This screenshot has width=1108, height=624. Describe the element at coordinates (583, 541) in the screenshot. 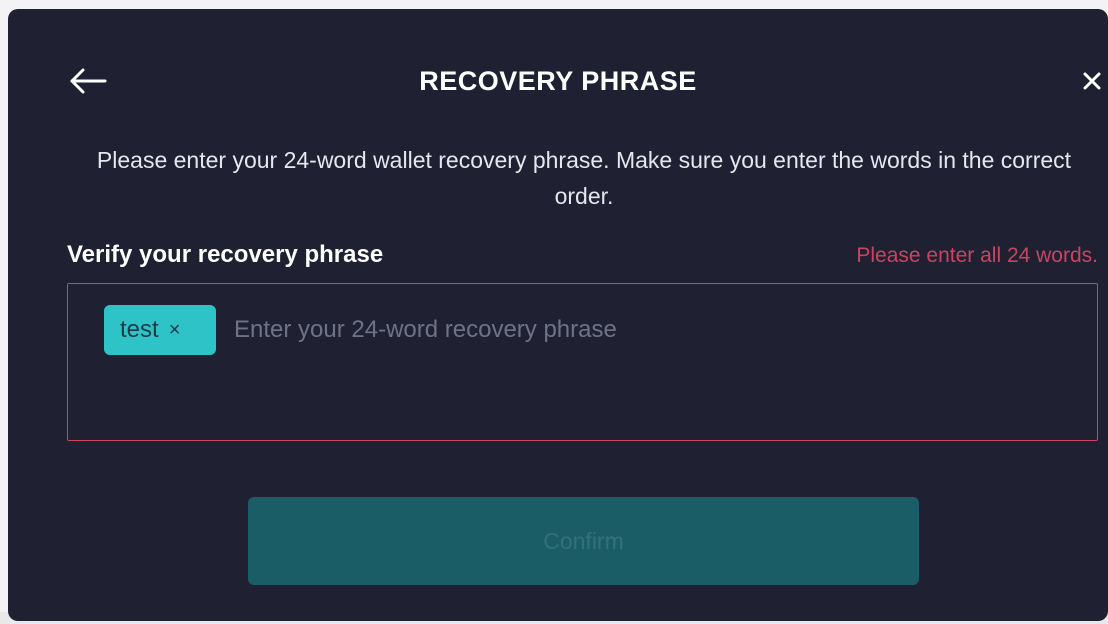

I see `confirm-button: Confirm` at that location.